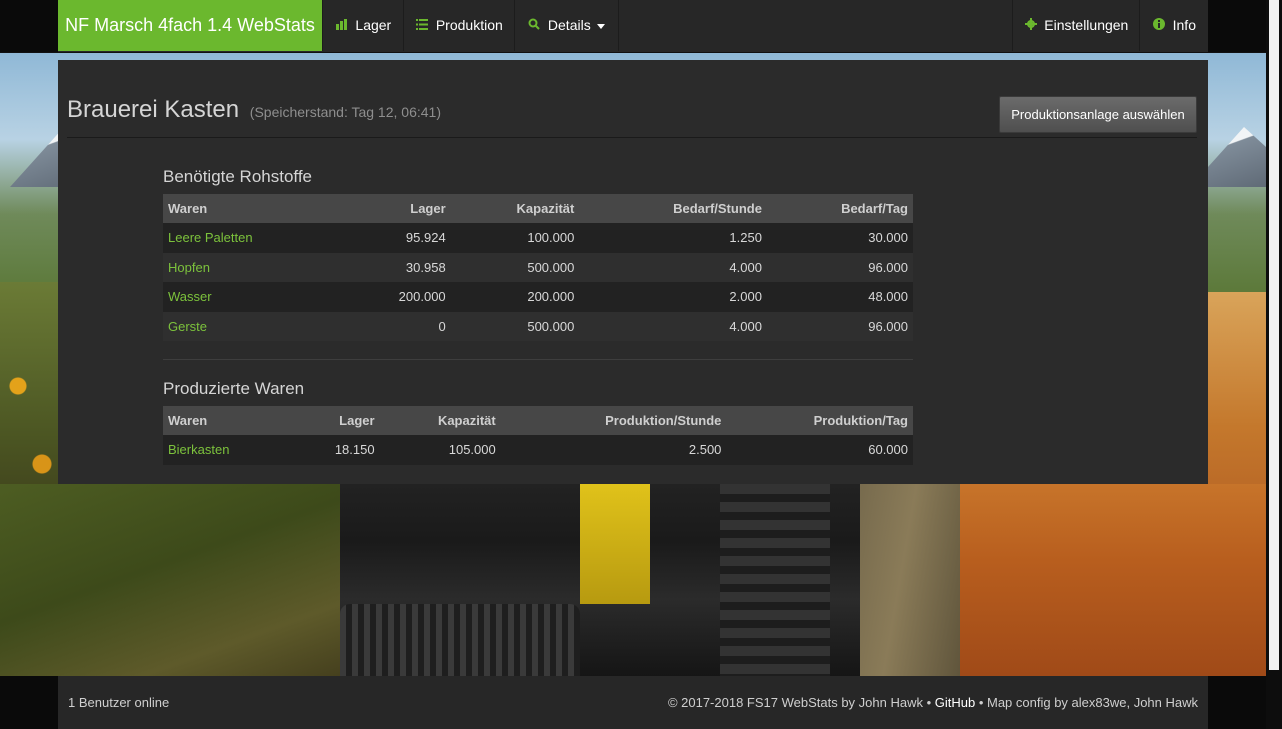 This screenshot has width=1282, height=729. Describe the element at coordinates (335, 450) in the screenshot. I see `cell-lager: 18.150` at that location.